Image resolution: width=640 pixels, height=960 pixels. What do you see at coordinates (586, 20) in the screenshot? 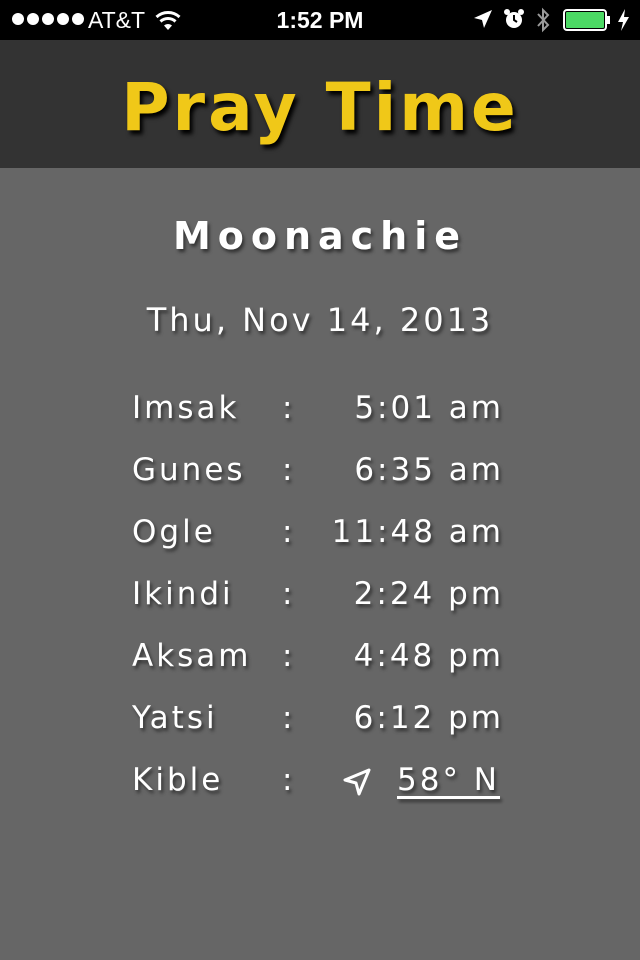
I see `battery-icon` at bounding box center [586, 20].